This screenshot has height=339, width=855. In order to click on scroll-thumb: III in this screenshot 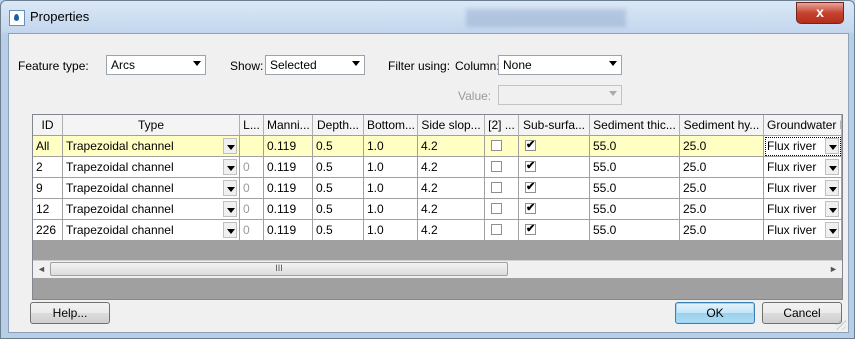, I will do `click(279, 269)`.